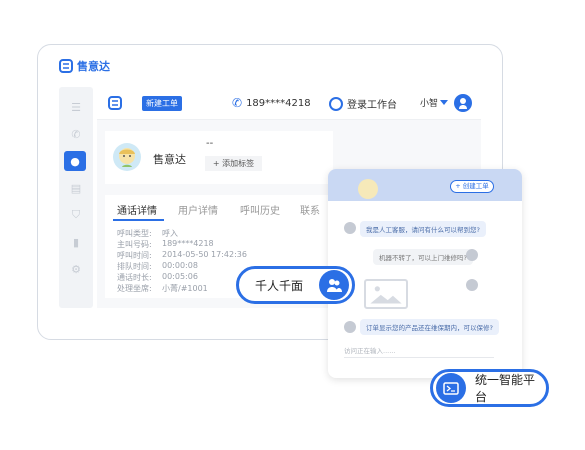 This screenshot has width=585, height=450. What do you see at coordinates (463, 103) in the screenshot?
I see `avatar` at bounding box center [463, 103].